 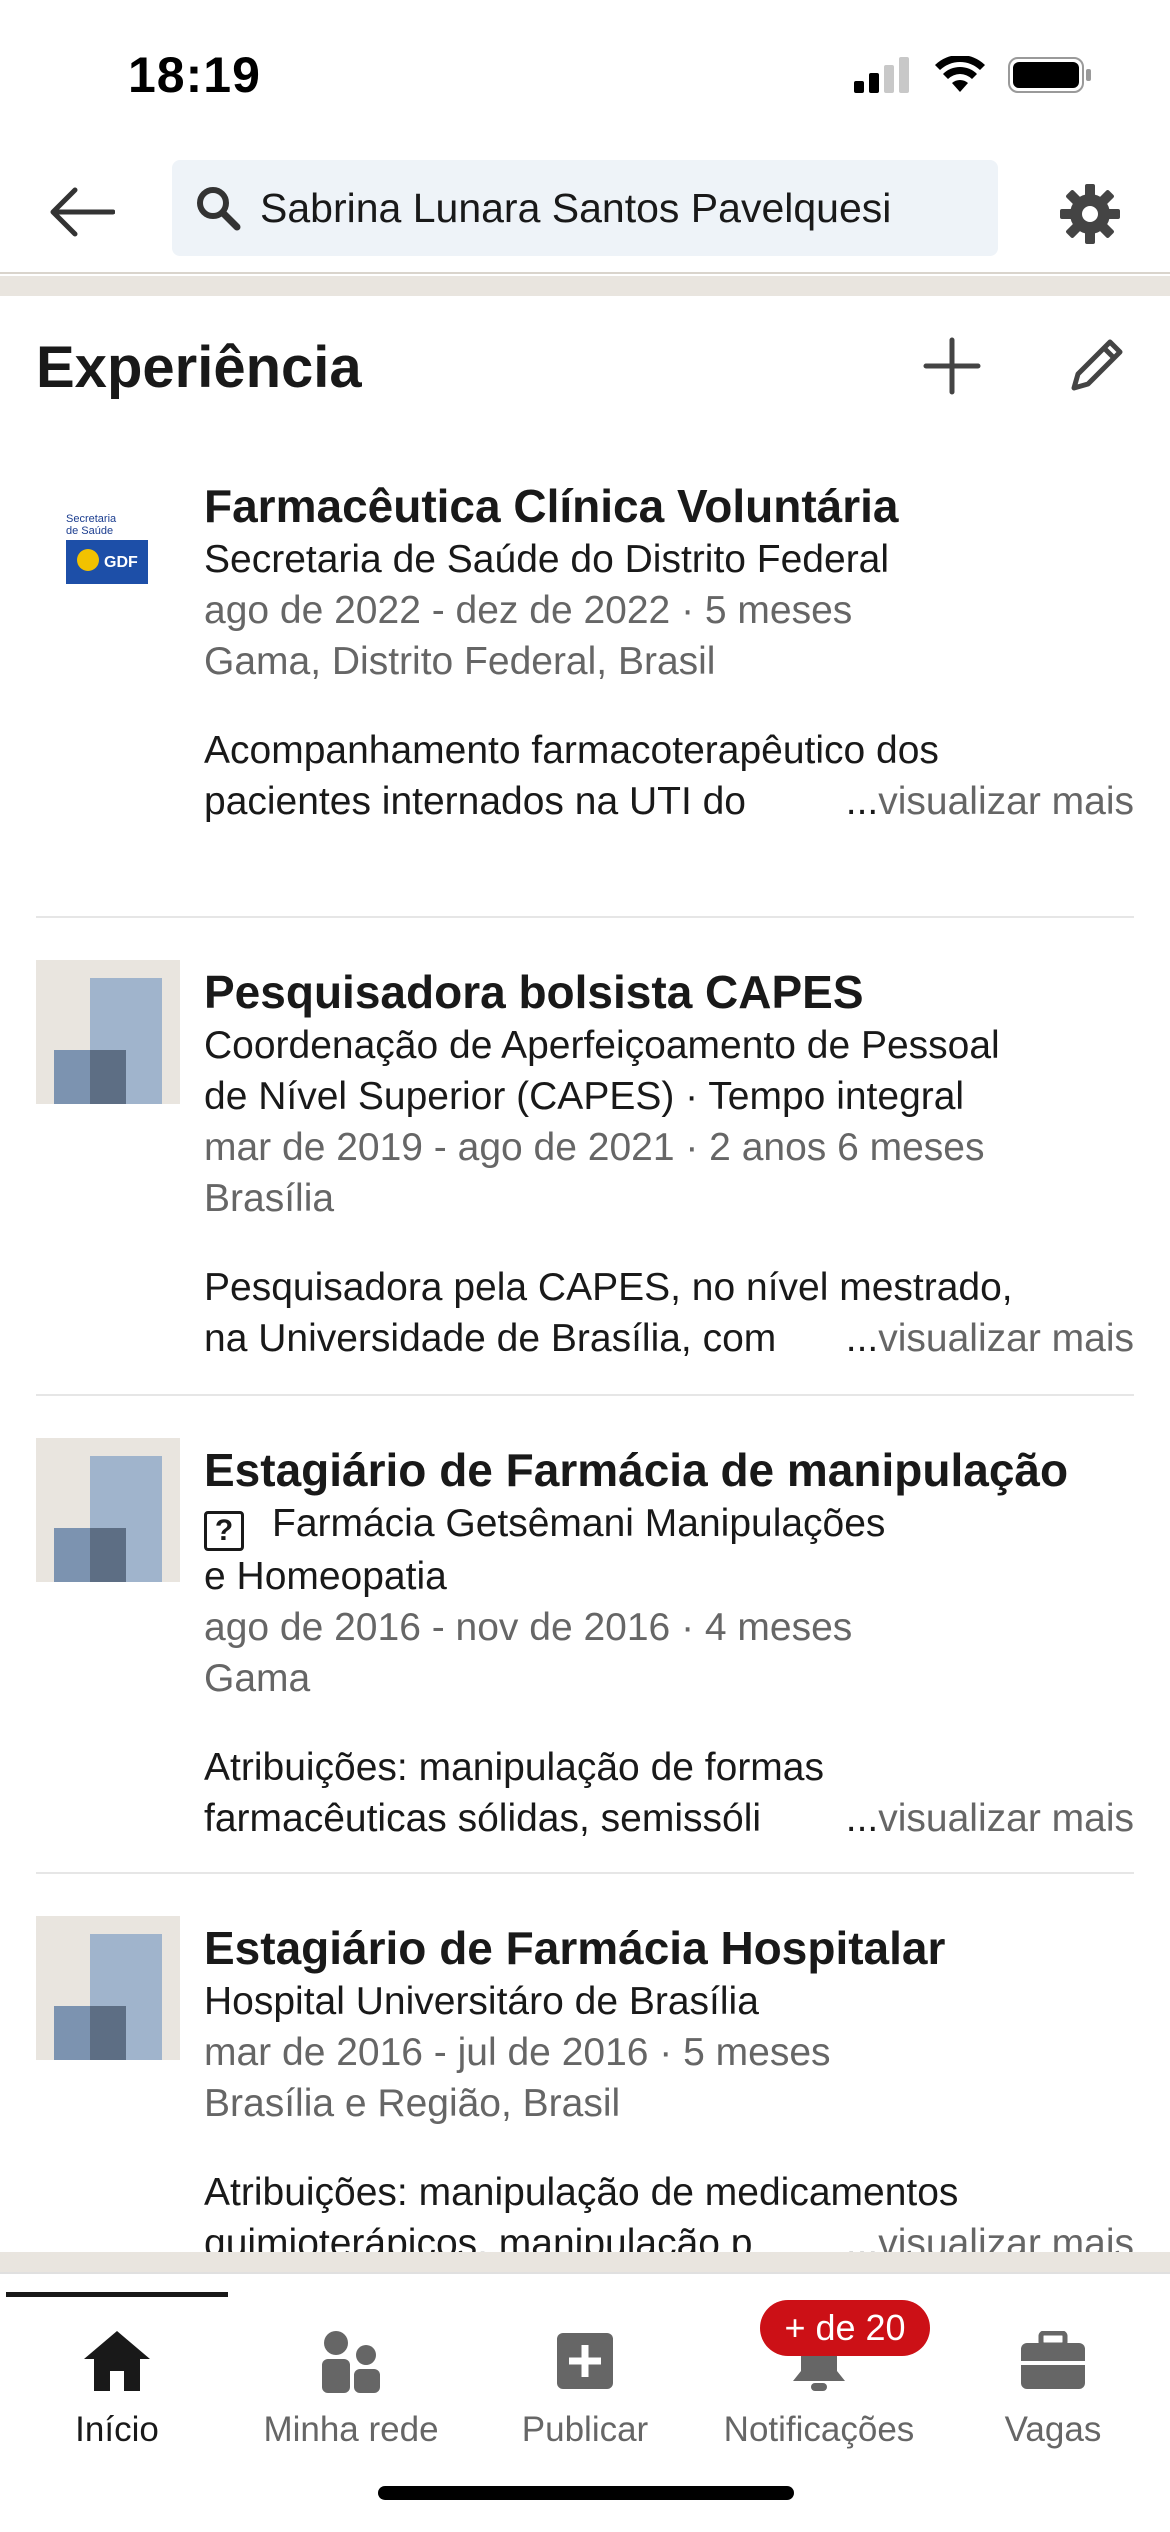 What do you see at coordinates (121, 562) in the screenshot?
I see `svg-text: GDF` at bounding box center [121, 562].